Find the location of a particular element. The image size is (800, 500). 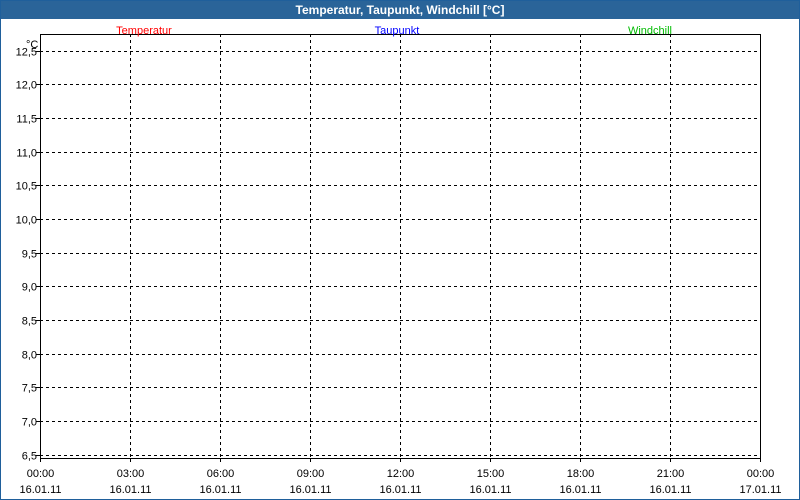

x-tick-label-time: 09:00 is located at coordinates (311, 474).